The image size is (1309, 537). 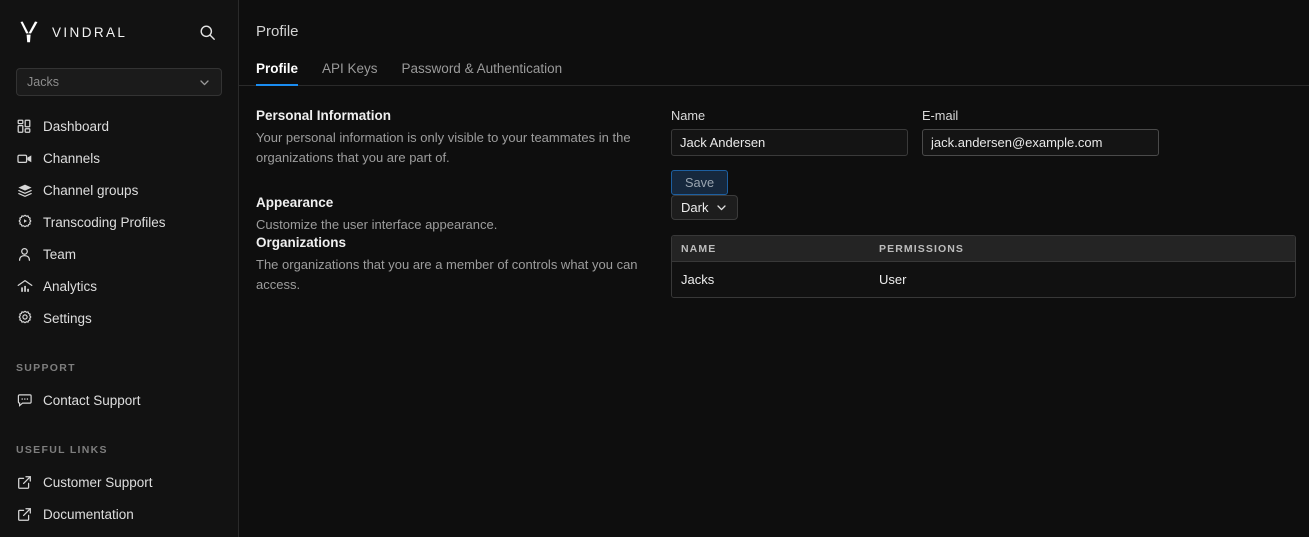 What do you see at coordinates (207, 32) in the screenshot?
I see `search-icon` at bounding box center [207, 32].